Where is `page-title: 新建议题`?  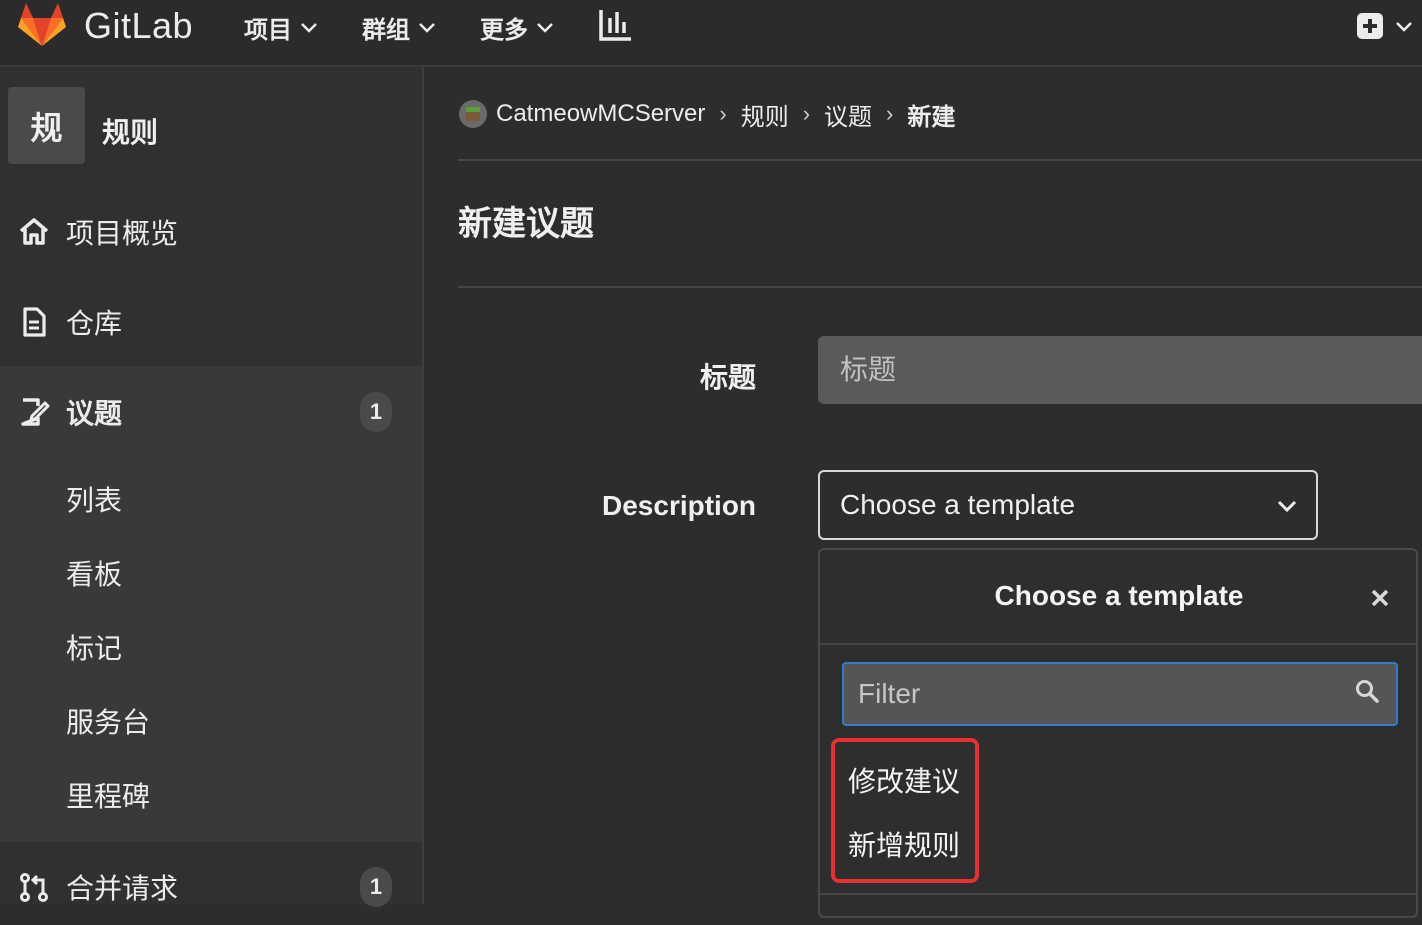 page-title: 新建议题 is located at coordinates (526, 224).